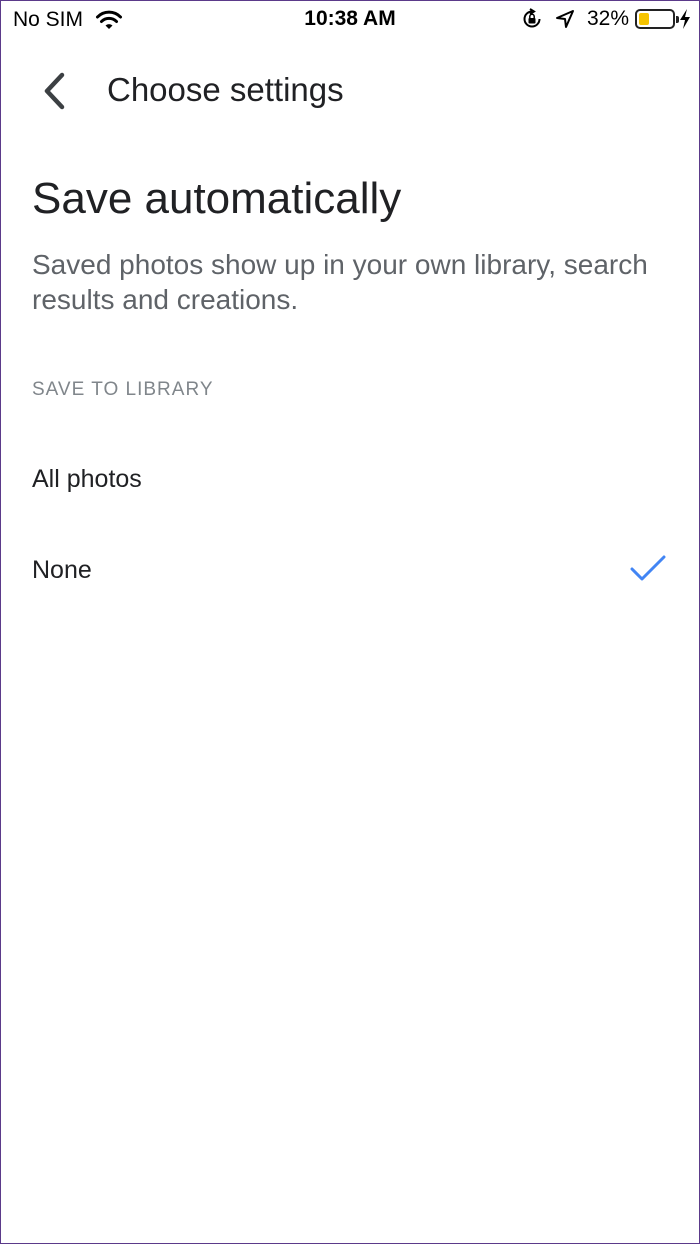  What do you see at coordinates (532, 18) in the screenshot?
I see `orientation-lock-icon` at bounding box center [532, 18].